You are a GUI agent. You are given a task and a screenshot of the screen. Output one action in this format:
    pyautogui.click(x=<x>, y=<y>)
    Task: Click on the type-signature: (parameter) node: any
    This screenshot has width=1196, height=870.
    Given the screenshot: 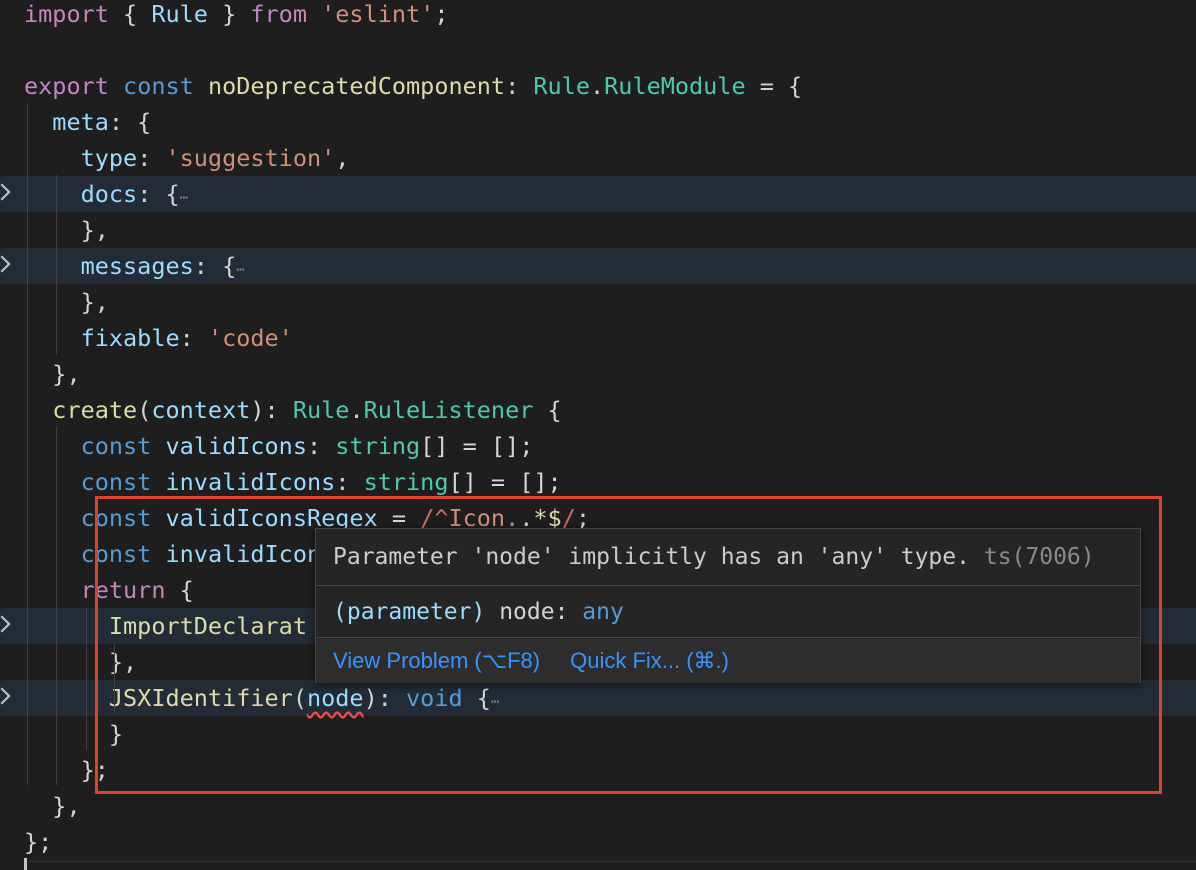 What is the action you would take?
    pyautogui.click(x=728, y=612)
    